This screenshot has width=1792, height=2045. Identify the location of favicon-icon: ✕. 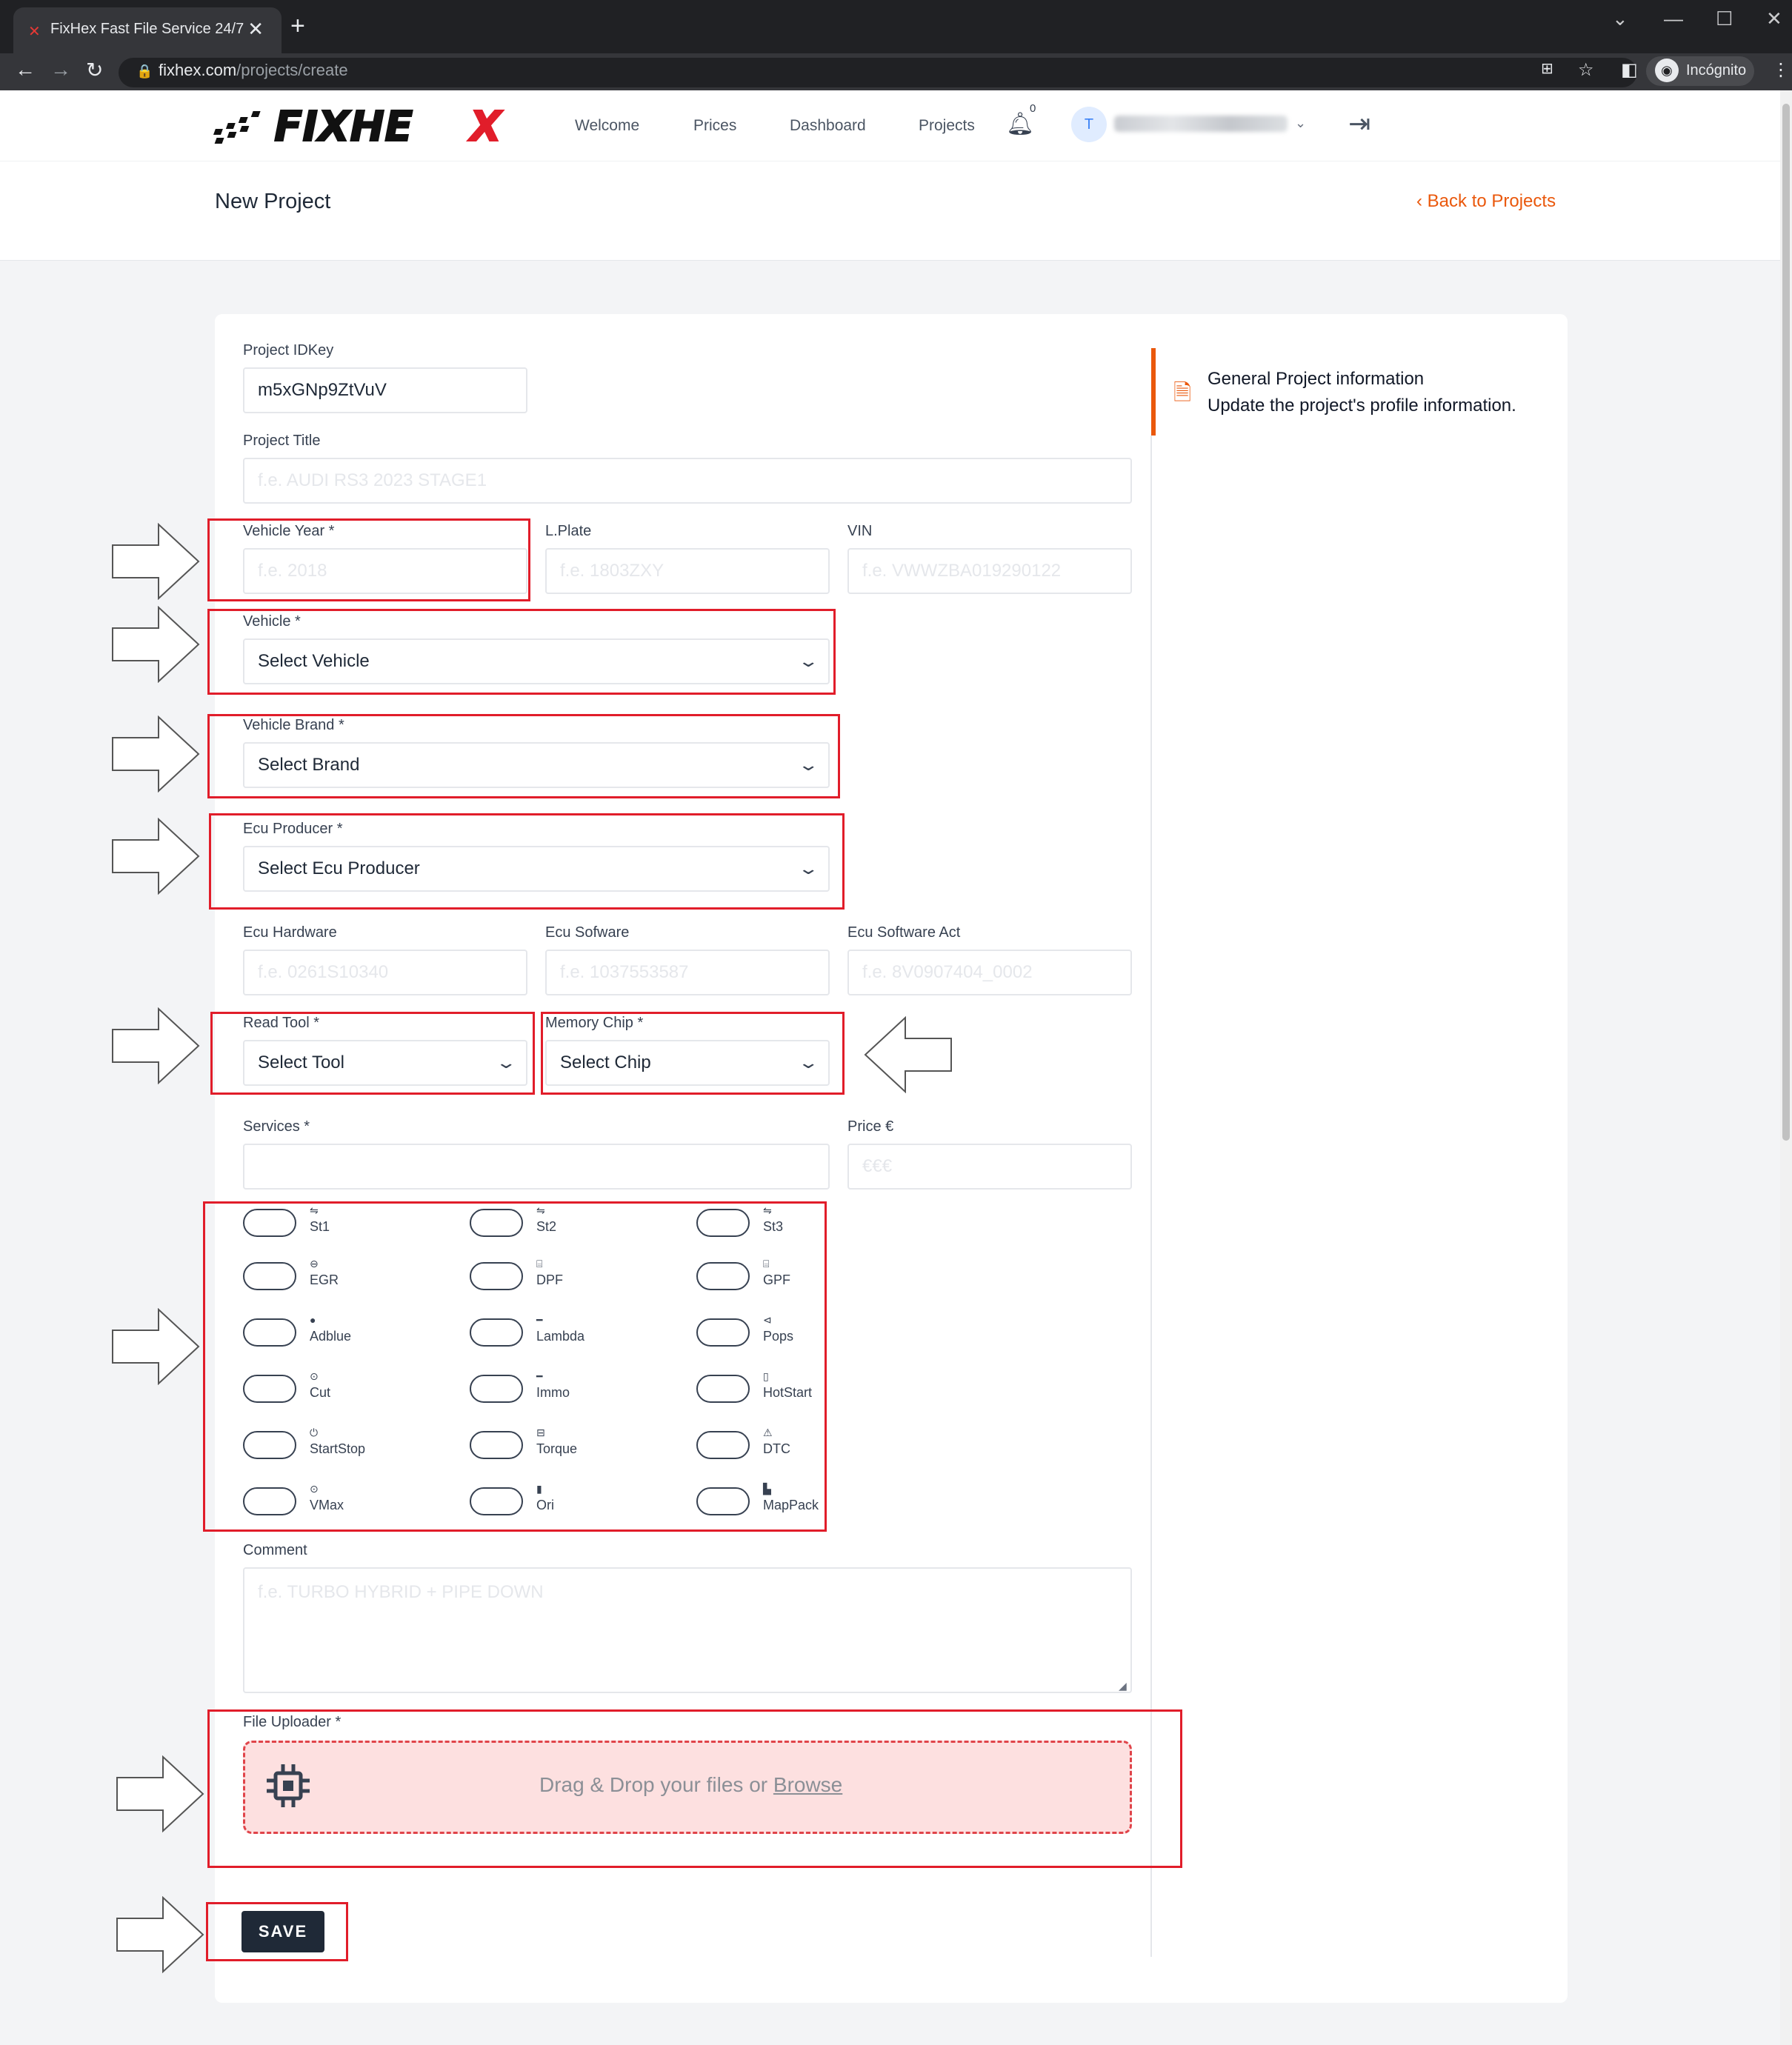
(34, 32).